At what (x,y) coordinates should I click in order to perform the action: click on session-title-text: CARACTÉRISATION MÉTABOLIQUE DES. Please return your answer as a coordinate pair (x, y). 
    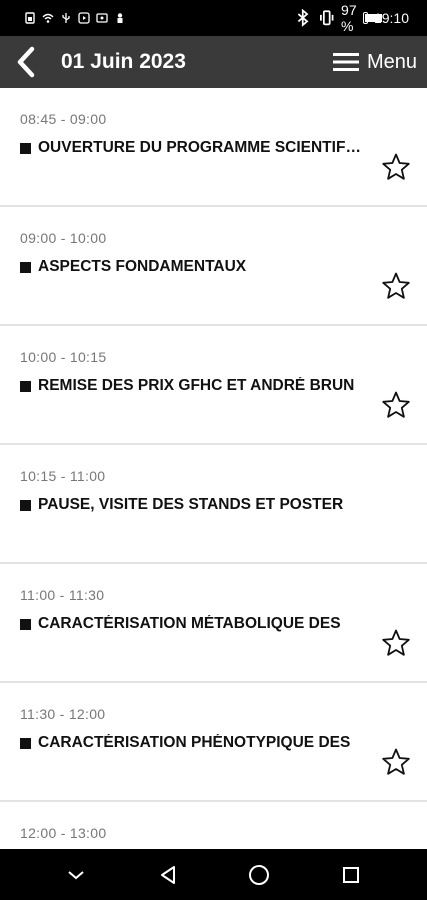
    Looking at the image, I should click on (189, 623).